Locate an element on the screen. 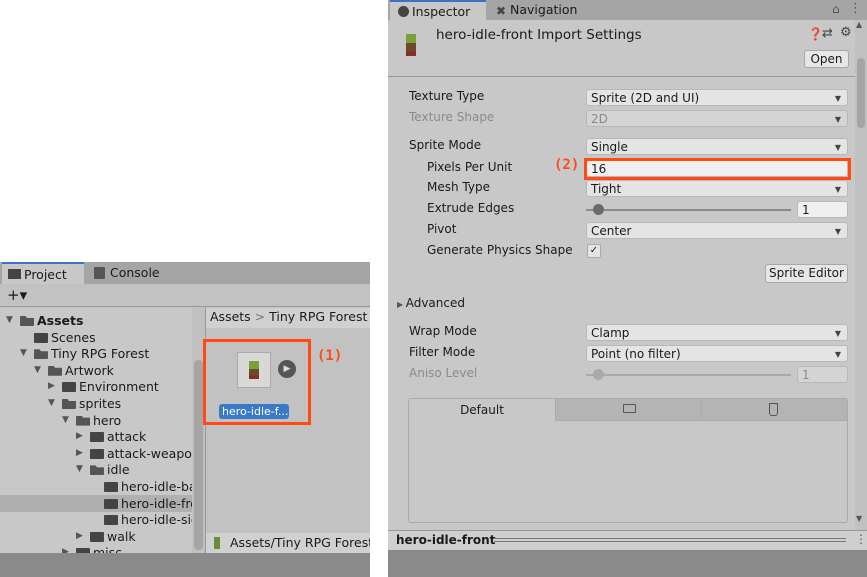 This screenshot has width=867, height=577. navigation-icon: ✖ is located at coordinates (501, 11).